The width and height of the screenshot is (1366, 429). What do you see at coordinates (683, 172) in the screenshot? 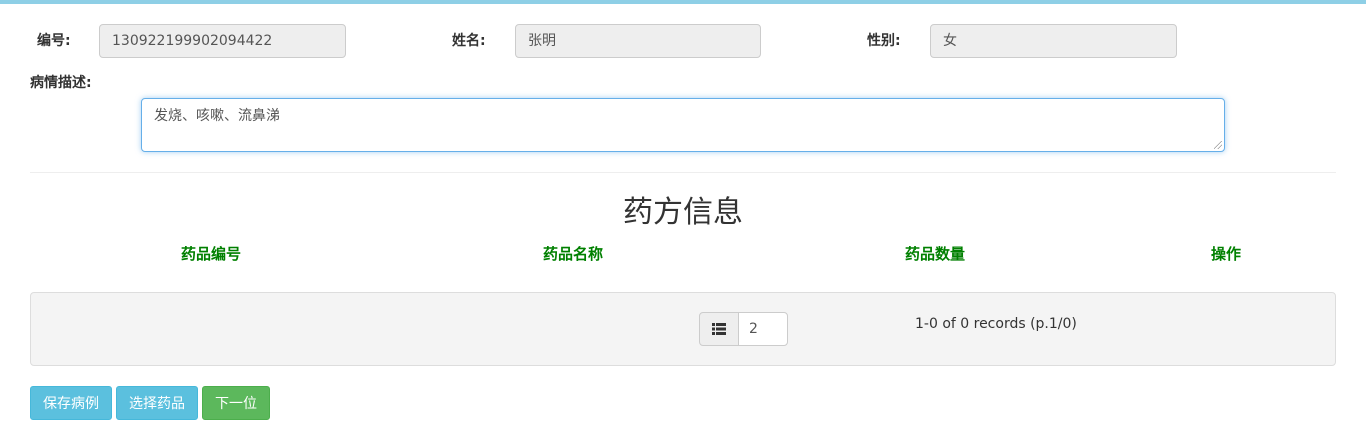
I see `section-divider` at bounding box center [683, 172].